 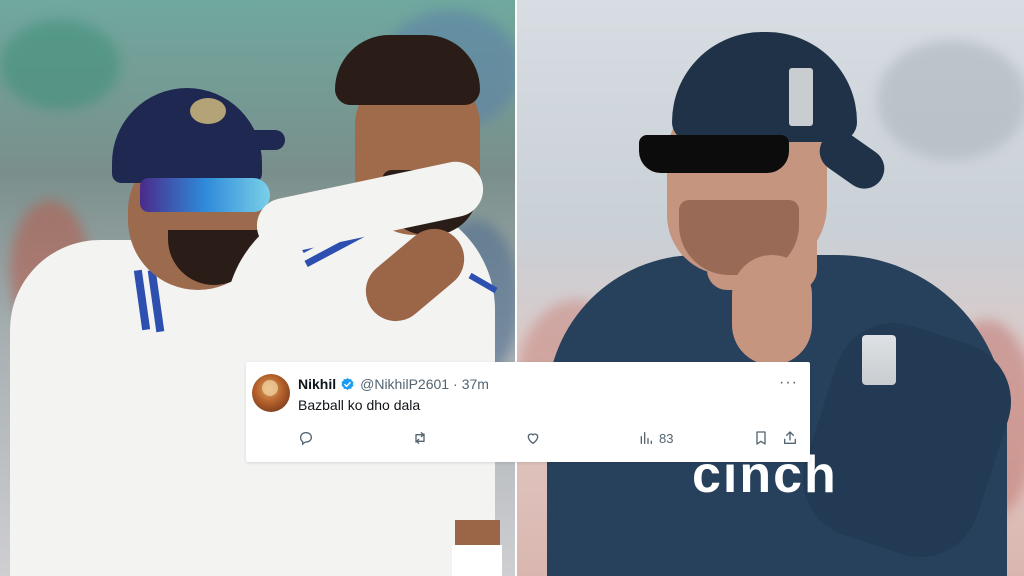 I want to click on bookmark-icon, so click(x=761, y=438).